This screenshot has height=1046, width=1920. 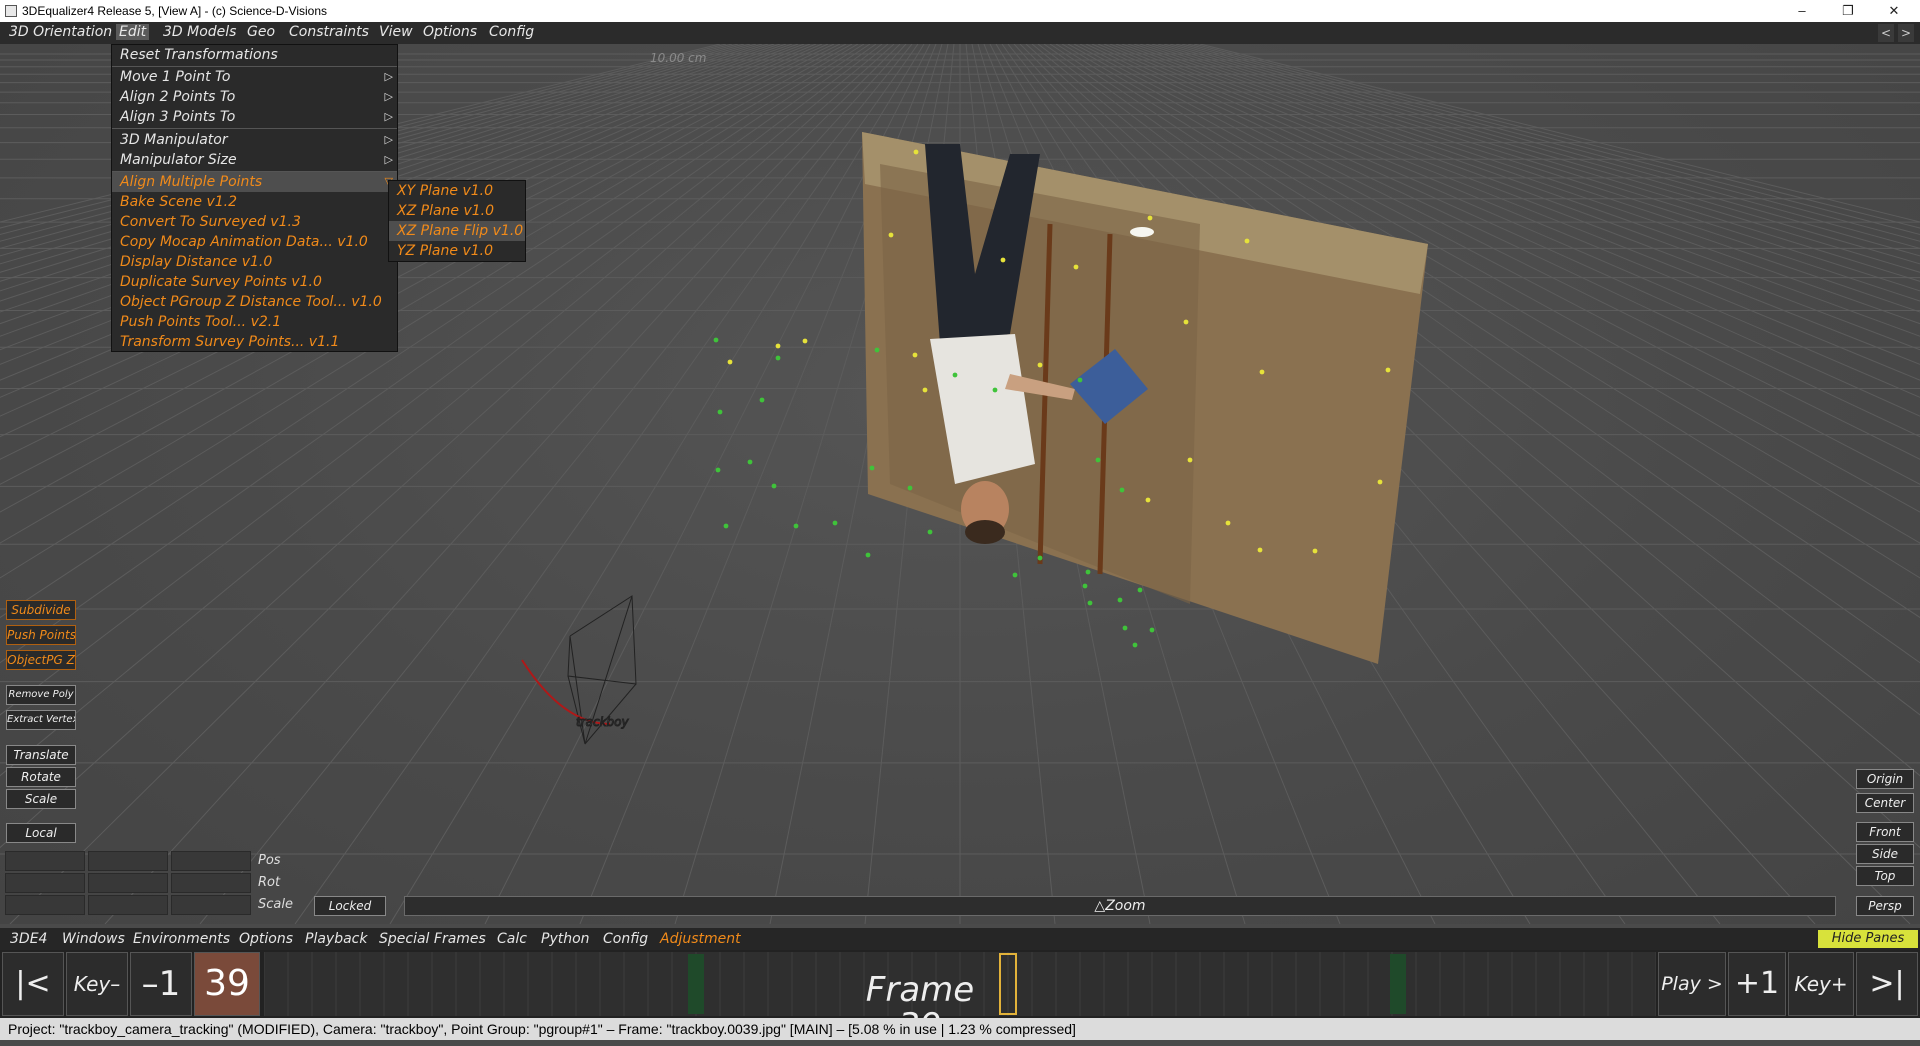 I want to click on menu-push-points-tool: Push Points Tool... v2.1, so click(x=254, y=322).